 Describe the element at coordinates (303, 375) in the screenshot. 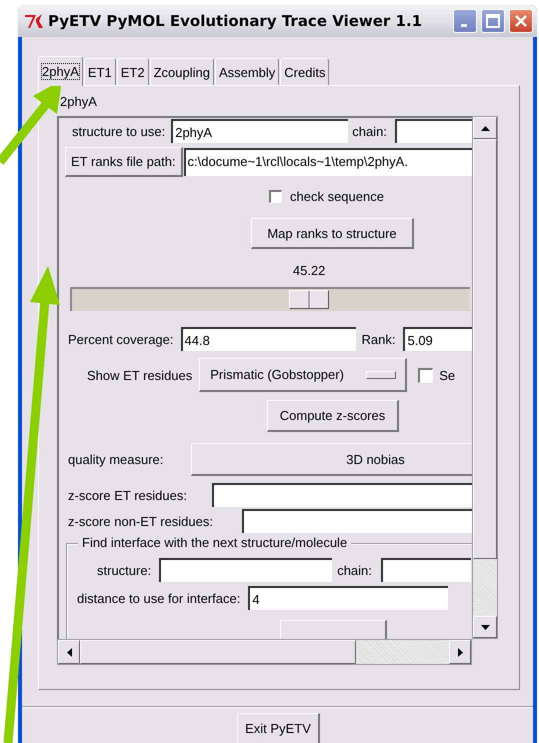

I see `option-menu: Prismatic (Gobstopper)` at that location.